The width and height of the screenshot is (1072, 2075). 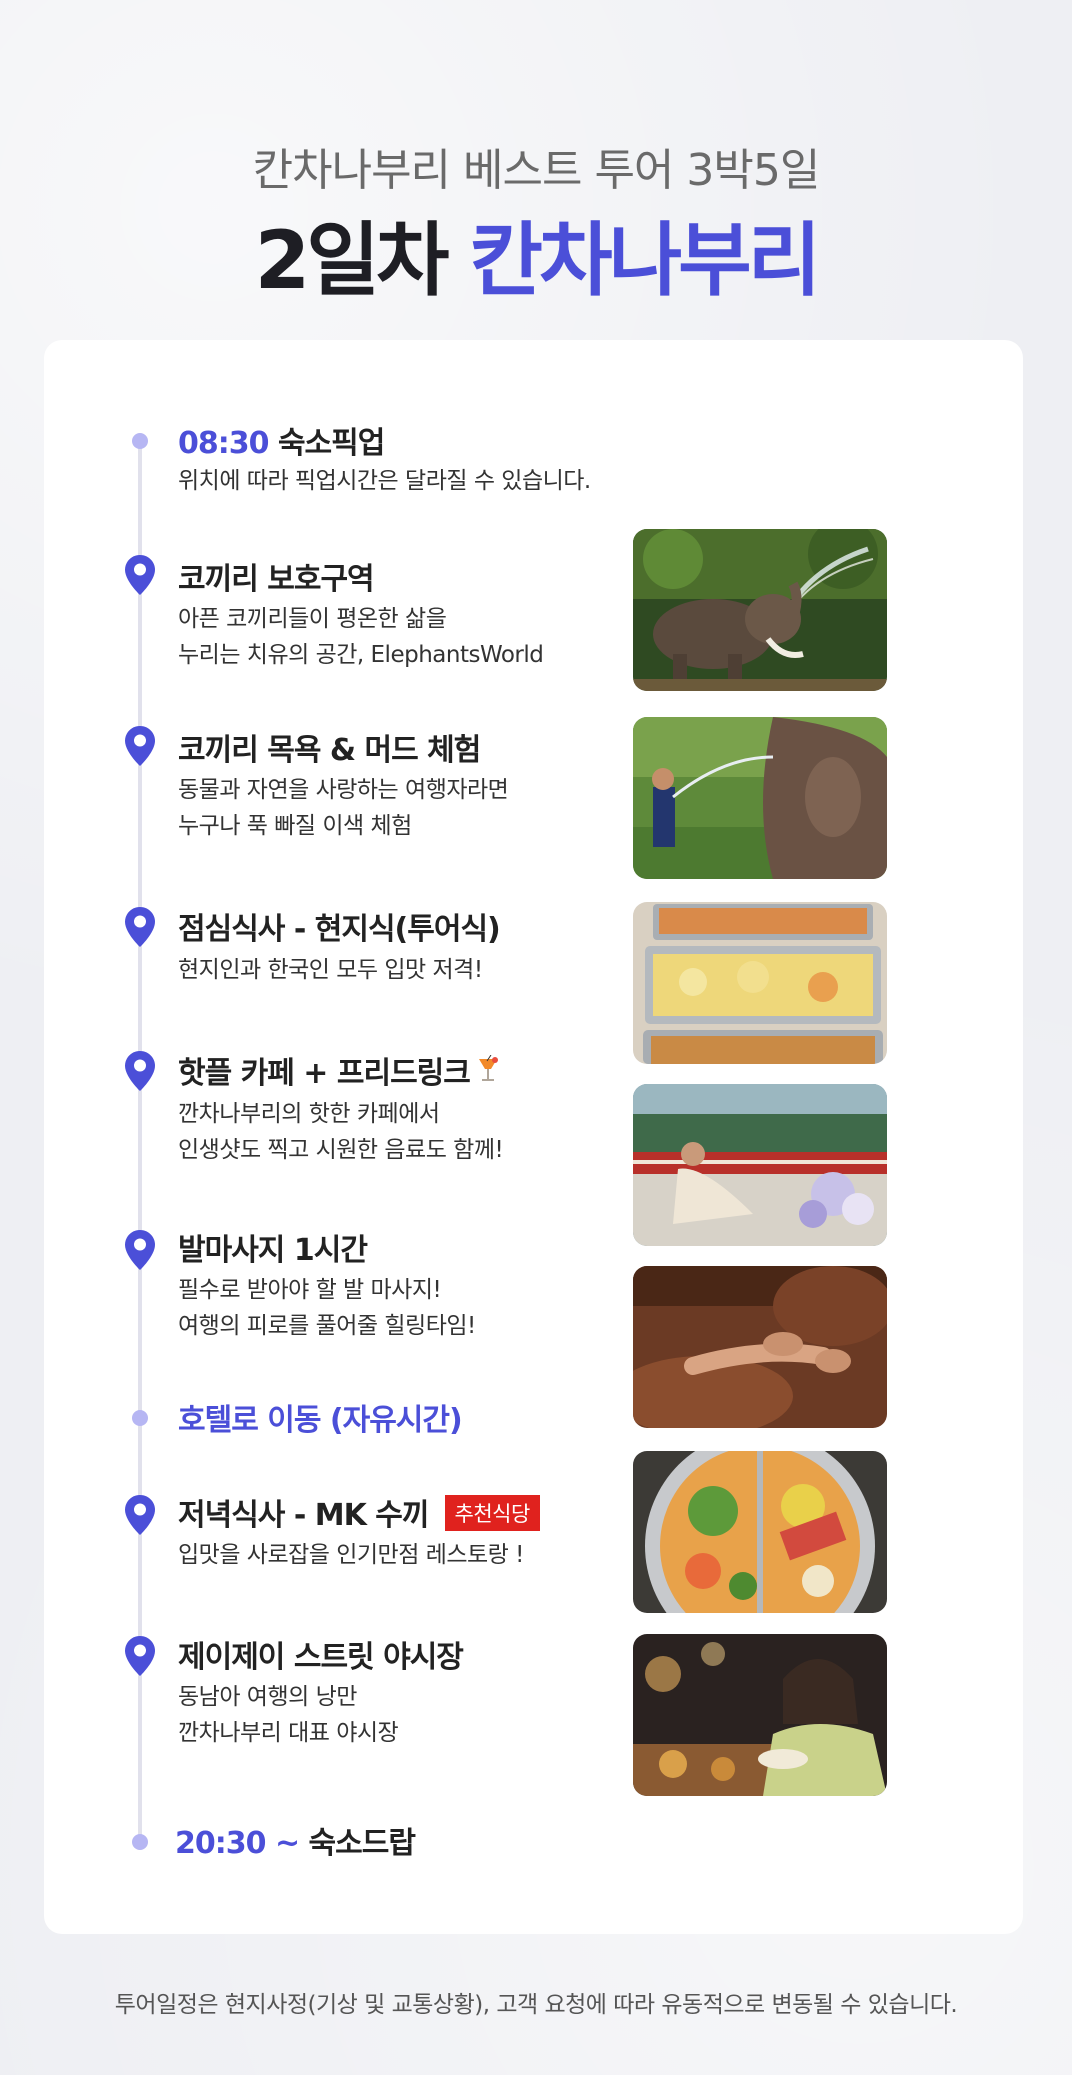 What do you see at coordinates (288, 1733) in the screenshot?
I see `market-desc-line2: 깐차나부리 대표 야시장` at bounding box center [288, 1733].